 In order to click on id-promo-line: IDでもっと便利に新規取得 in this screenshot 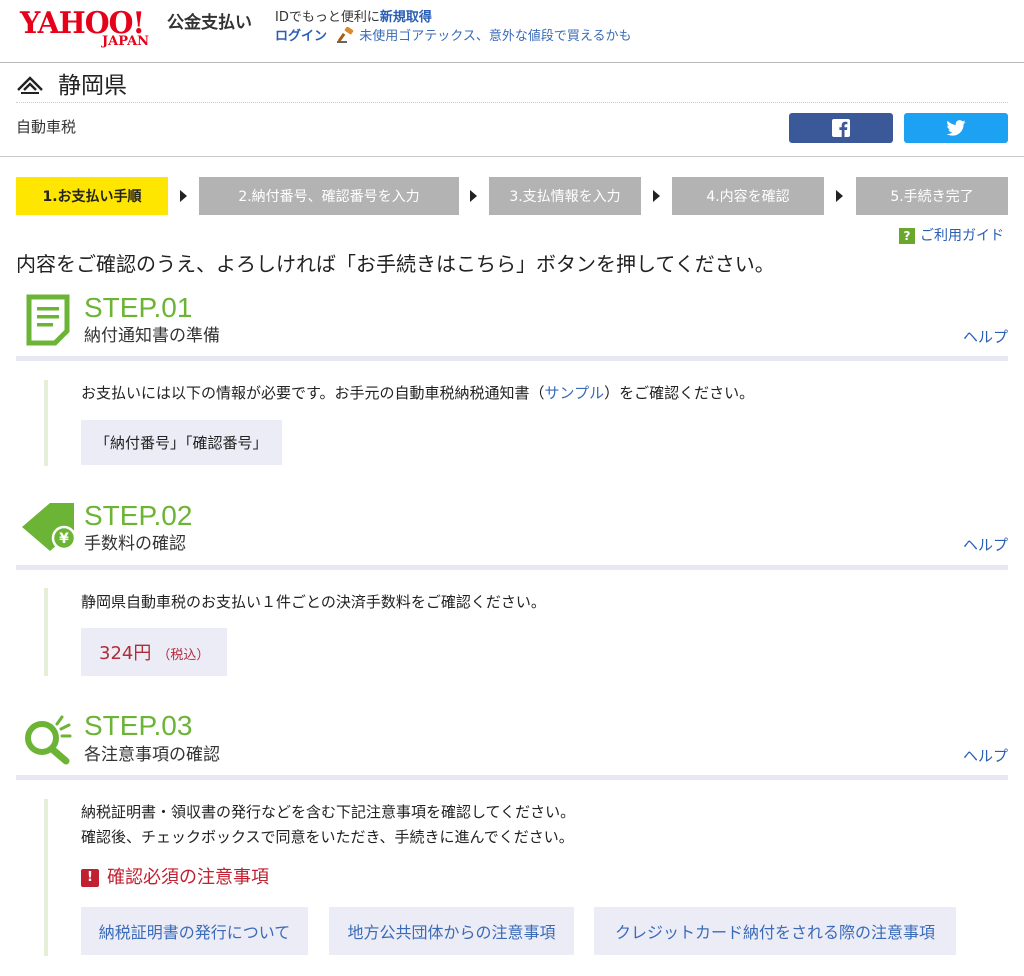, I will do `click(353, 18)`.